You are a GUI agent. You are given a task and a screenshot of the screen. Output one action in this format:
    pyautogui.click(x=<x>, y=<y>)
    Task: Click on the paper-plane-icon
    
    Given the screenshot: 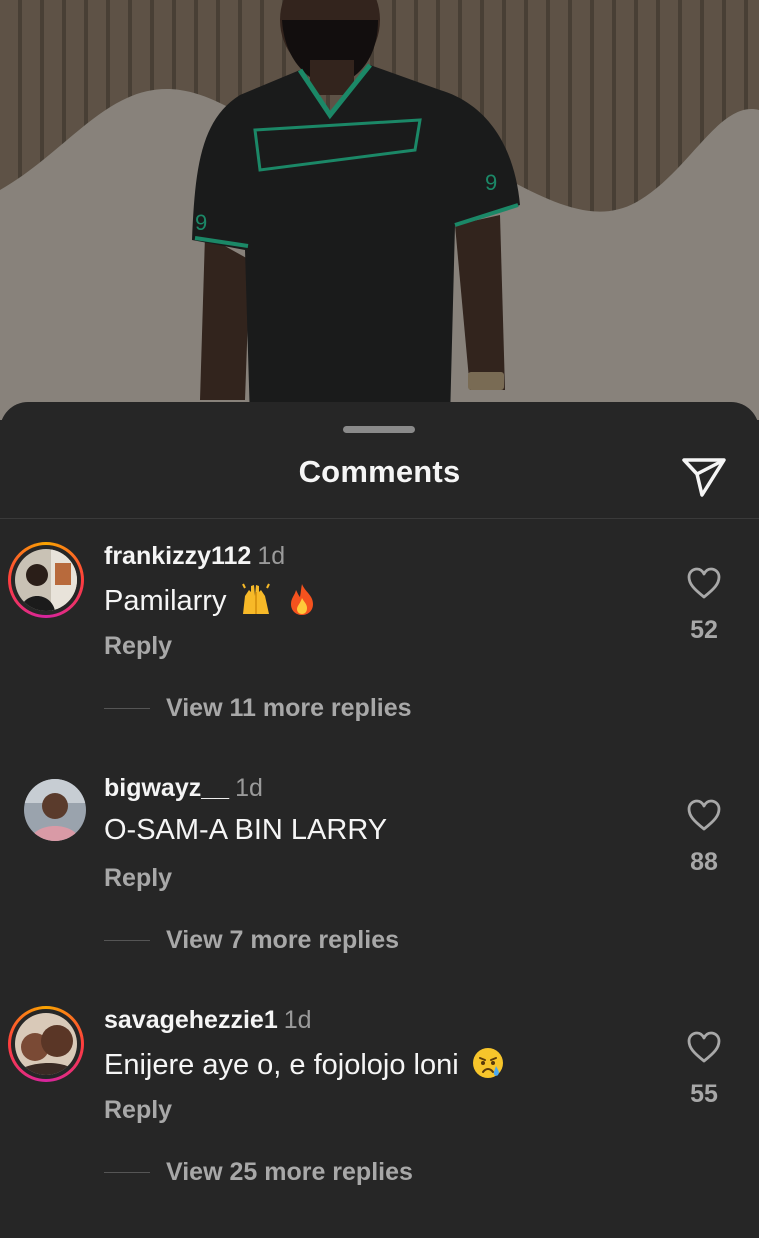 What is the action you would take?
    pyautogui.click(x=704, y=477)
    